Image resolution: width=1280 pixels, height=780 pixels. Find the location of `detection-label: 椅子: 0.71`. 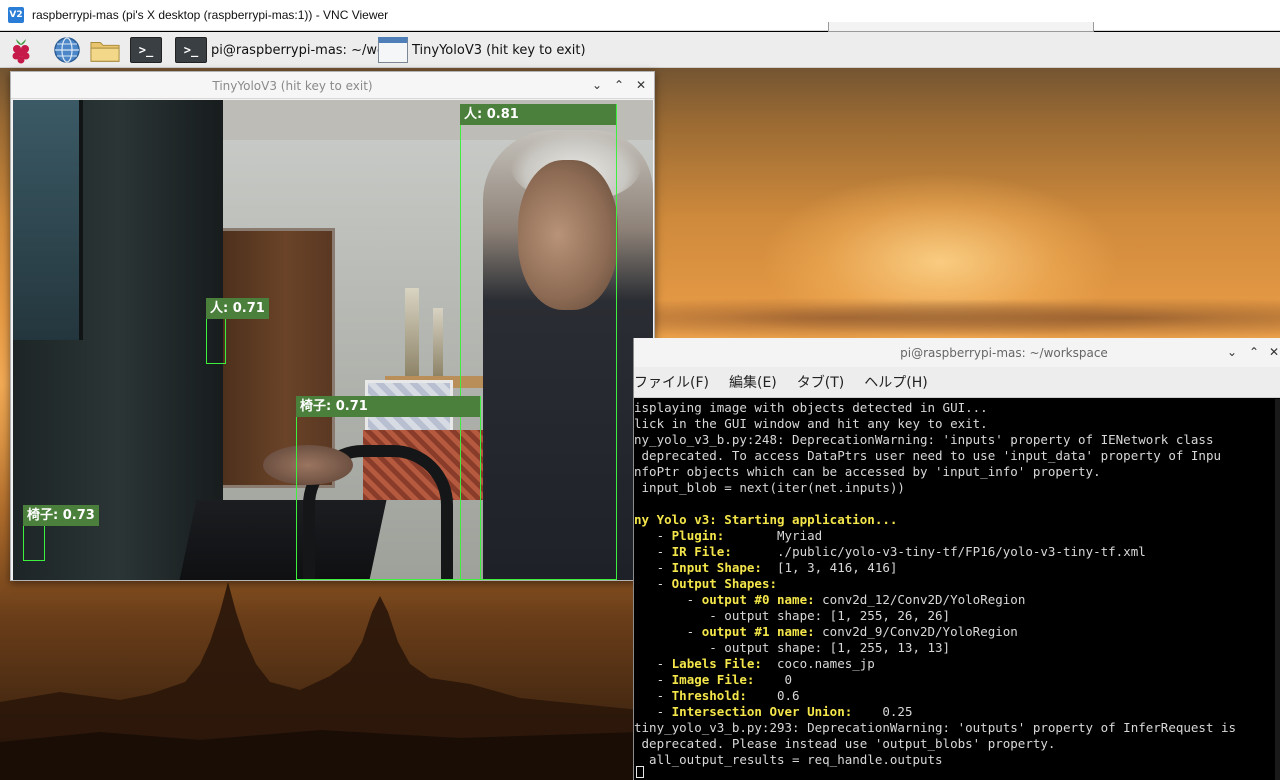

detection-label: 椅子: 0.71 is located at coordinates (388, 406).